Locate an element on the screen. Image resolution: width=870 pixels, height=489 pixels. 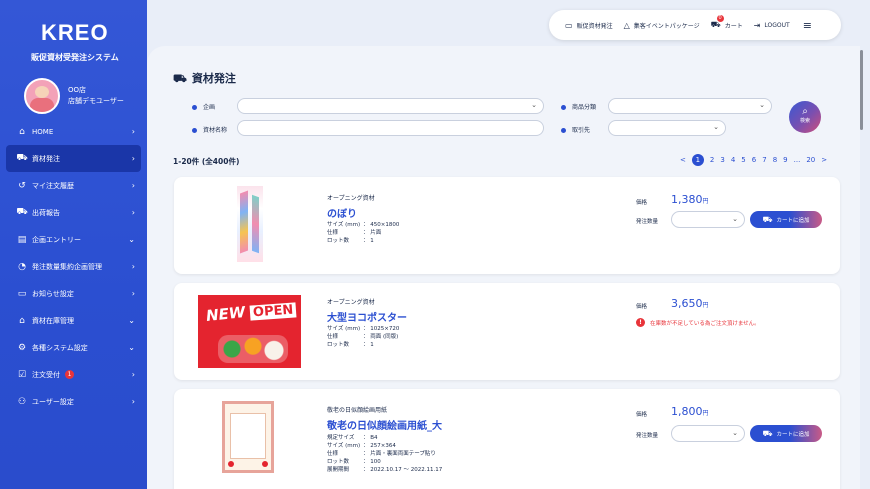
filter-label-shizai: 資材名称 is located at coordinates (209, 129).